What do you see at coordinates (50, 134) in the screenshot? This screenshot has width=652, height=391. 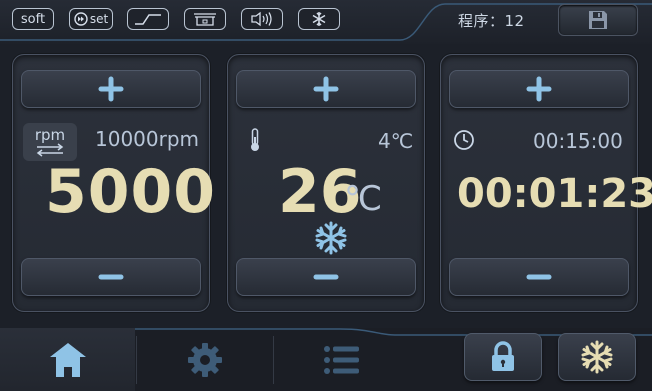 I see `rpm-badge-label: rpm` at bounding box center [50, 134].